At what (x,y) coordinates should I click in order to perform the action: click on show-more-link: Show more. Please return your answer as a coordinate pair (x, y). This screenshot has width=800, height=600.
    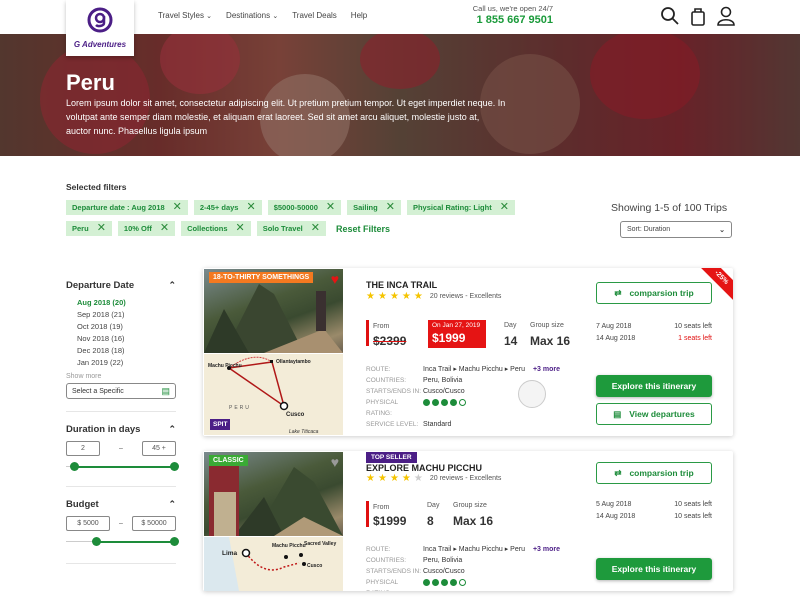
    Looking at the image, I should click on (121, 376).